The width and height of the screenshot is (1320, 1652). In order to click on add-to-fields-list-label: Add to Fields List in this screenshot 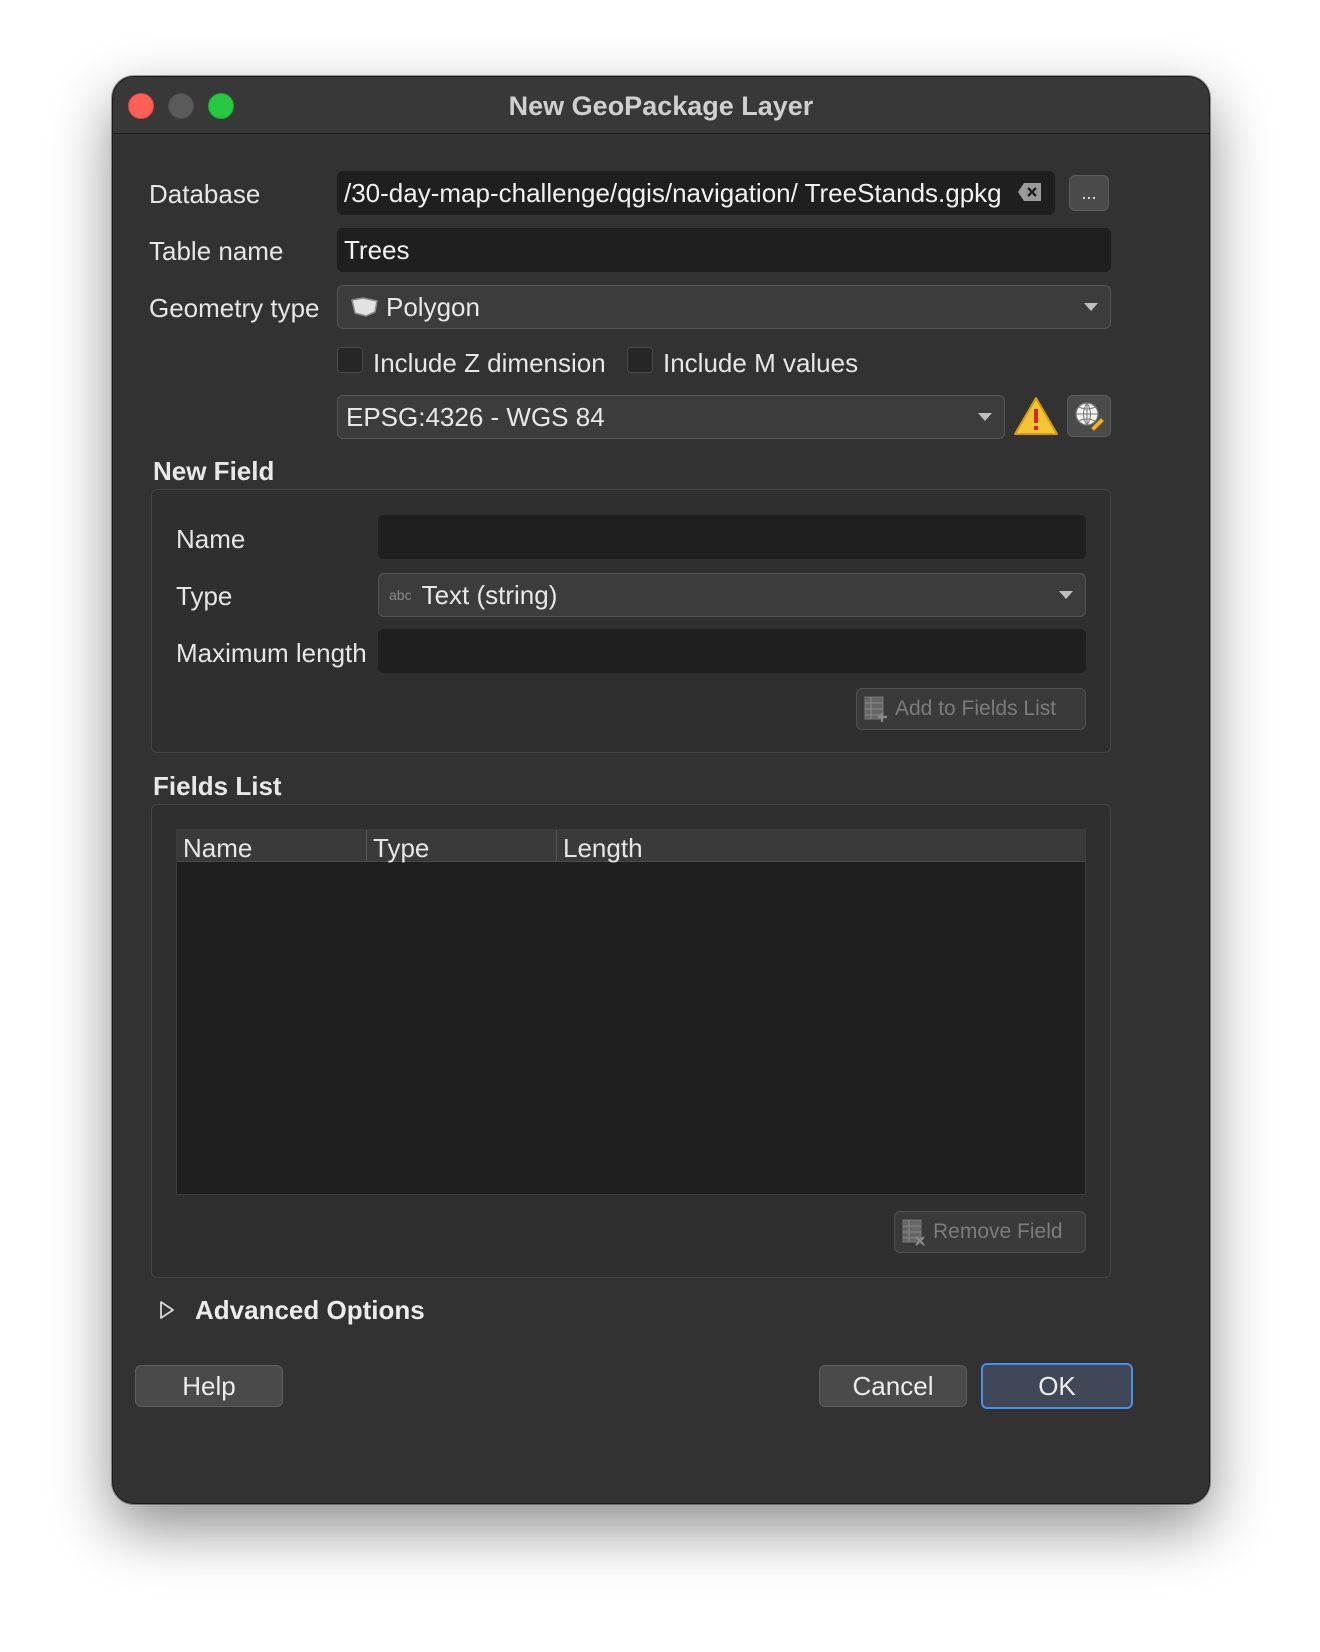, I will do `click(976, 708)`.